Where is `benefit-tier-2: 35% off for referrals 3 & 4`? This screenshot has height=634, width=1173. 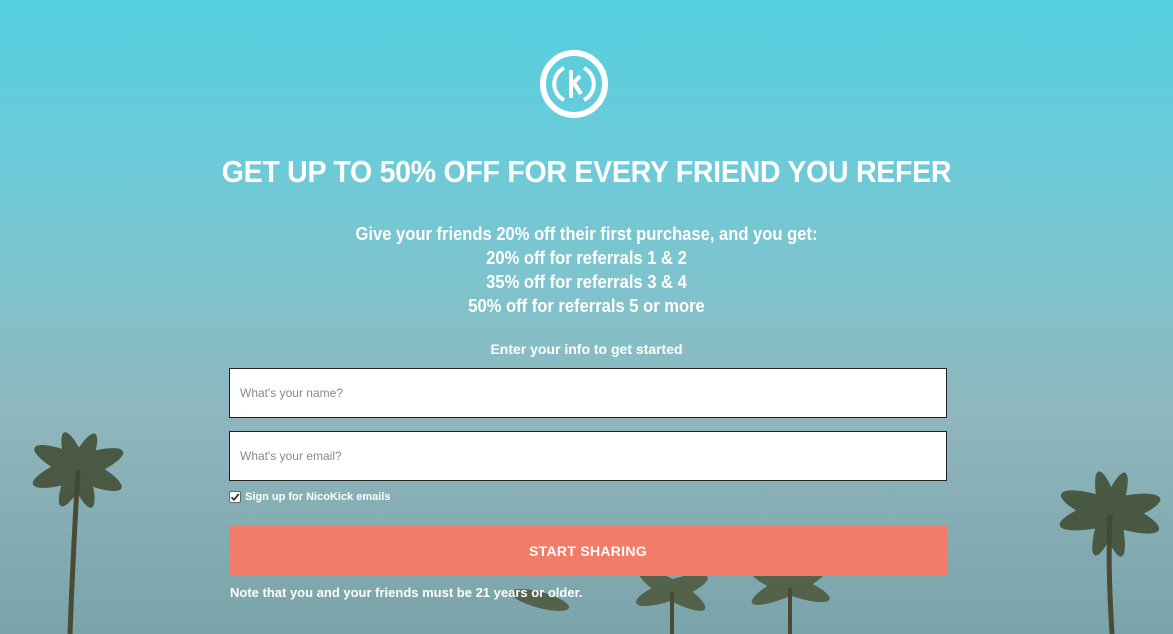 benefit-tier-2: 35% off for referrals 3 & 4 is located at coordinates (586, 282).